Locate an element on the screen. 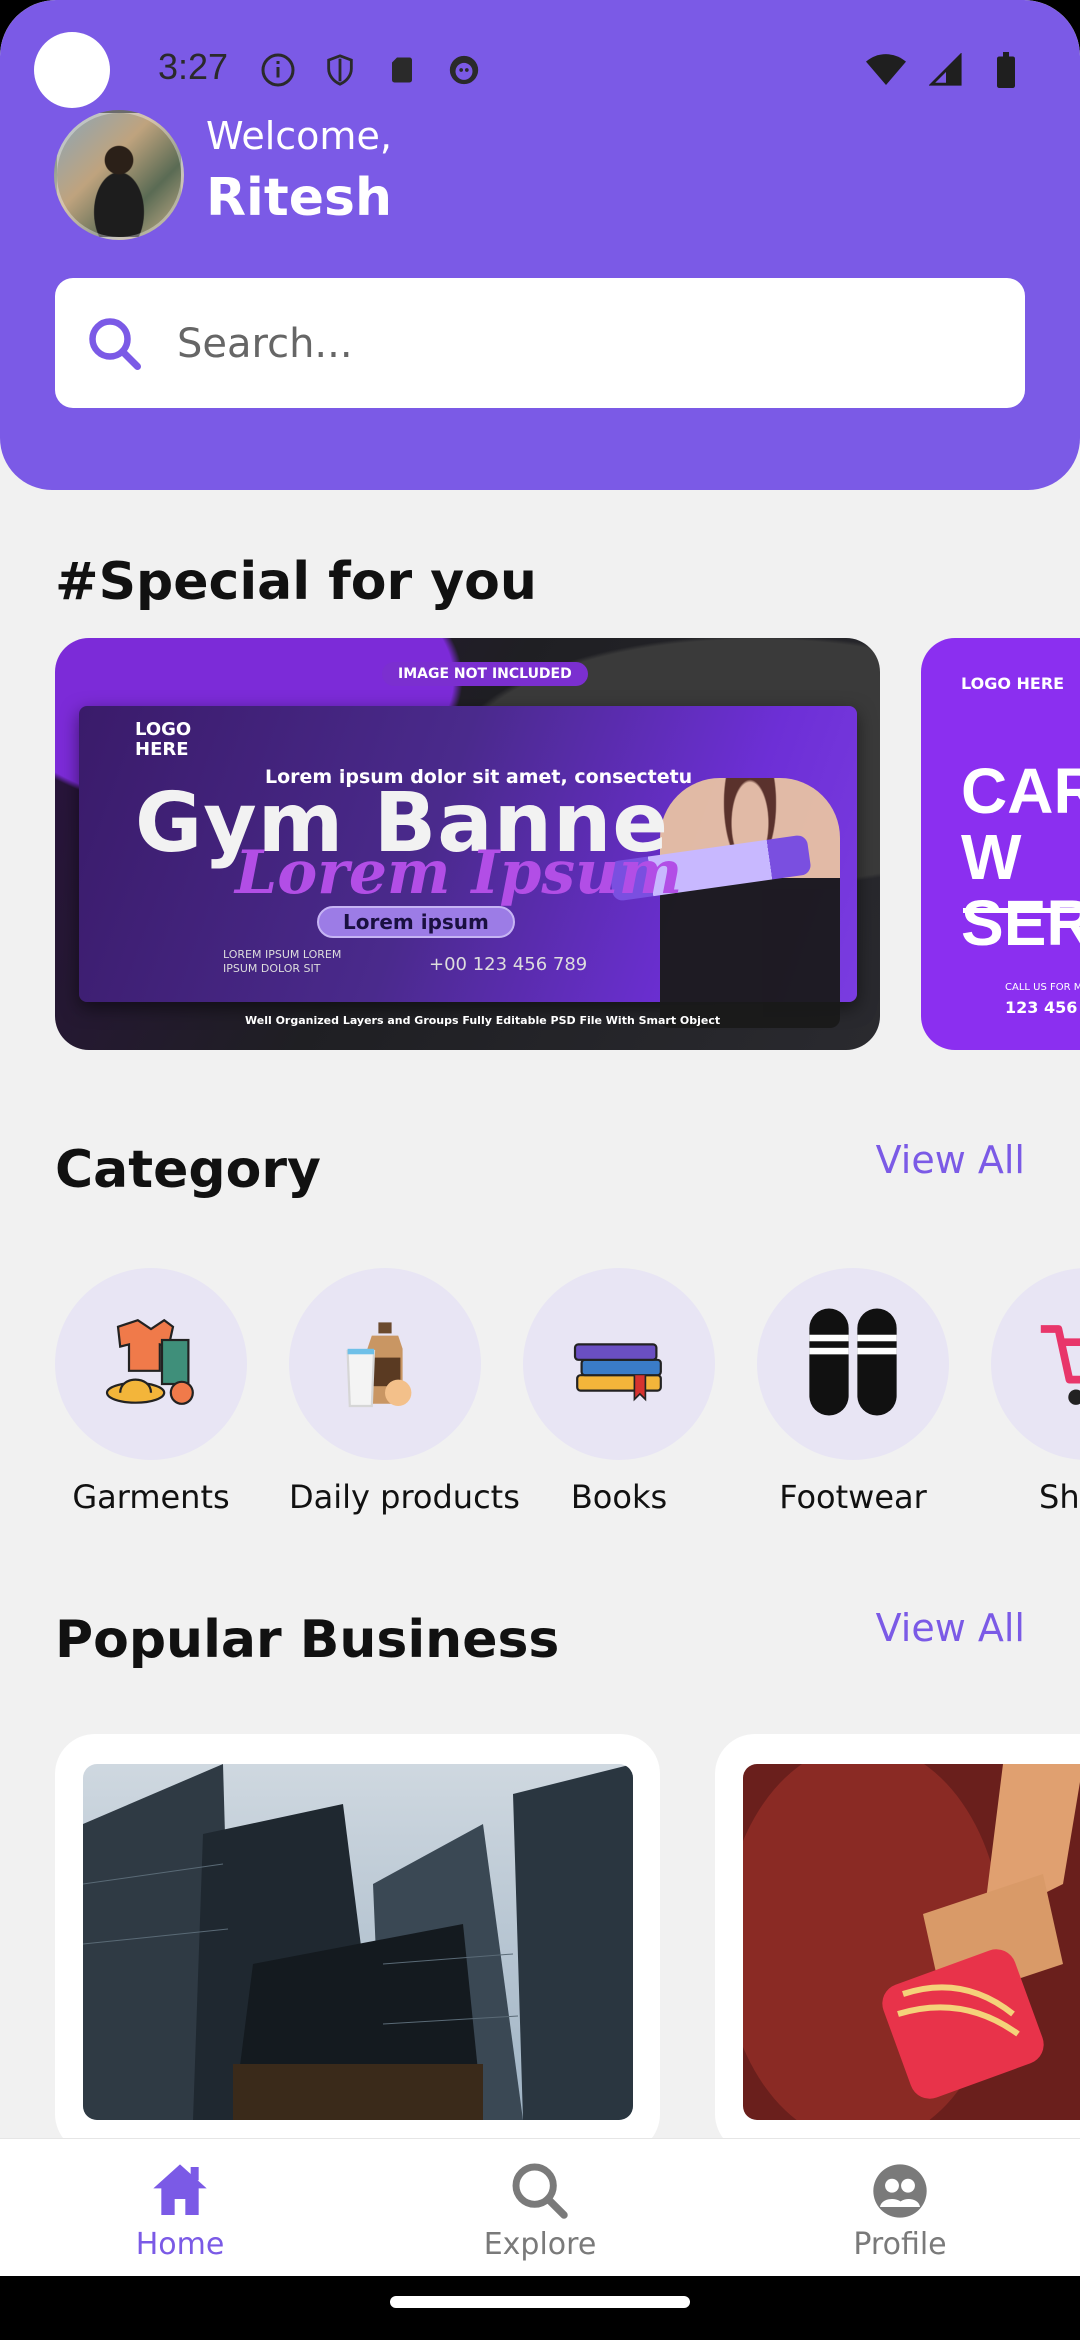  nav-profile-label: Profile is located at coordinates (900, 2244).